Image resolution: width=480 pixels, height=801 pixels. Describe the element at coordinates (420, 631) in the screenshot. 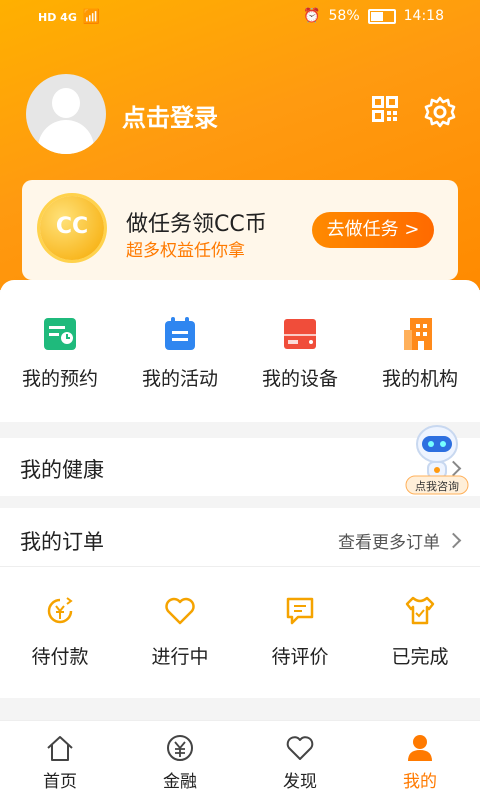

I see `order-status-completed: 已完成` at that location.